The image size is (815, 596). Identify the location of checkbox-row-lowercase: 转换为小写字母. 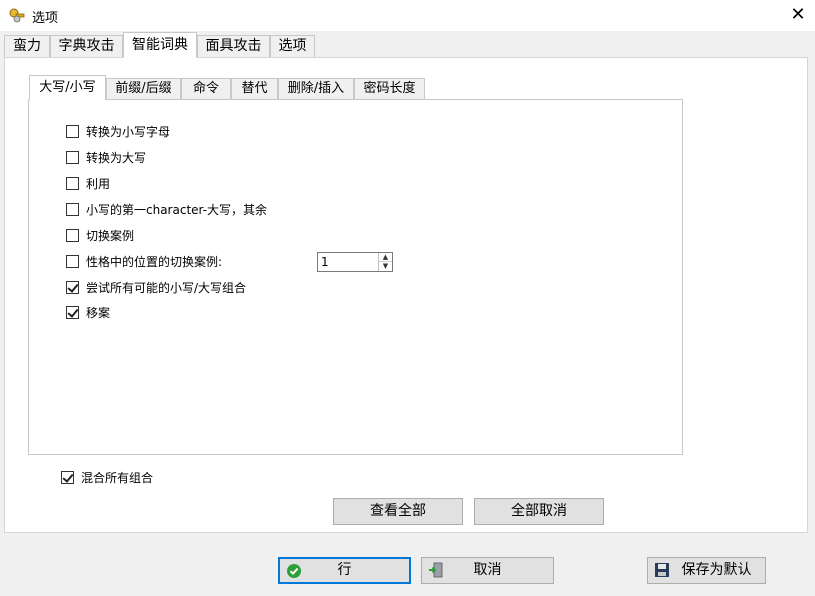
(118, 131).